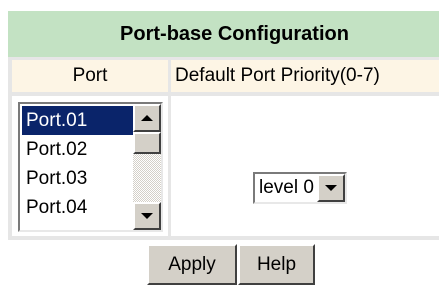  I want to click on list-item: Port.01, so click(77, 120).